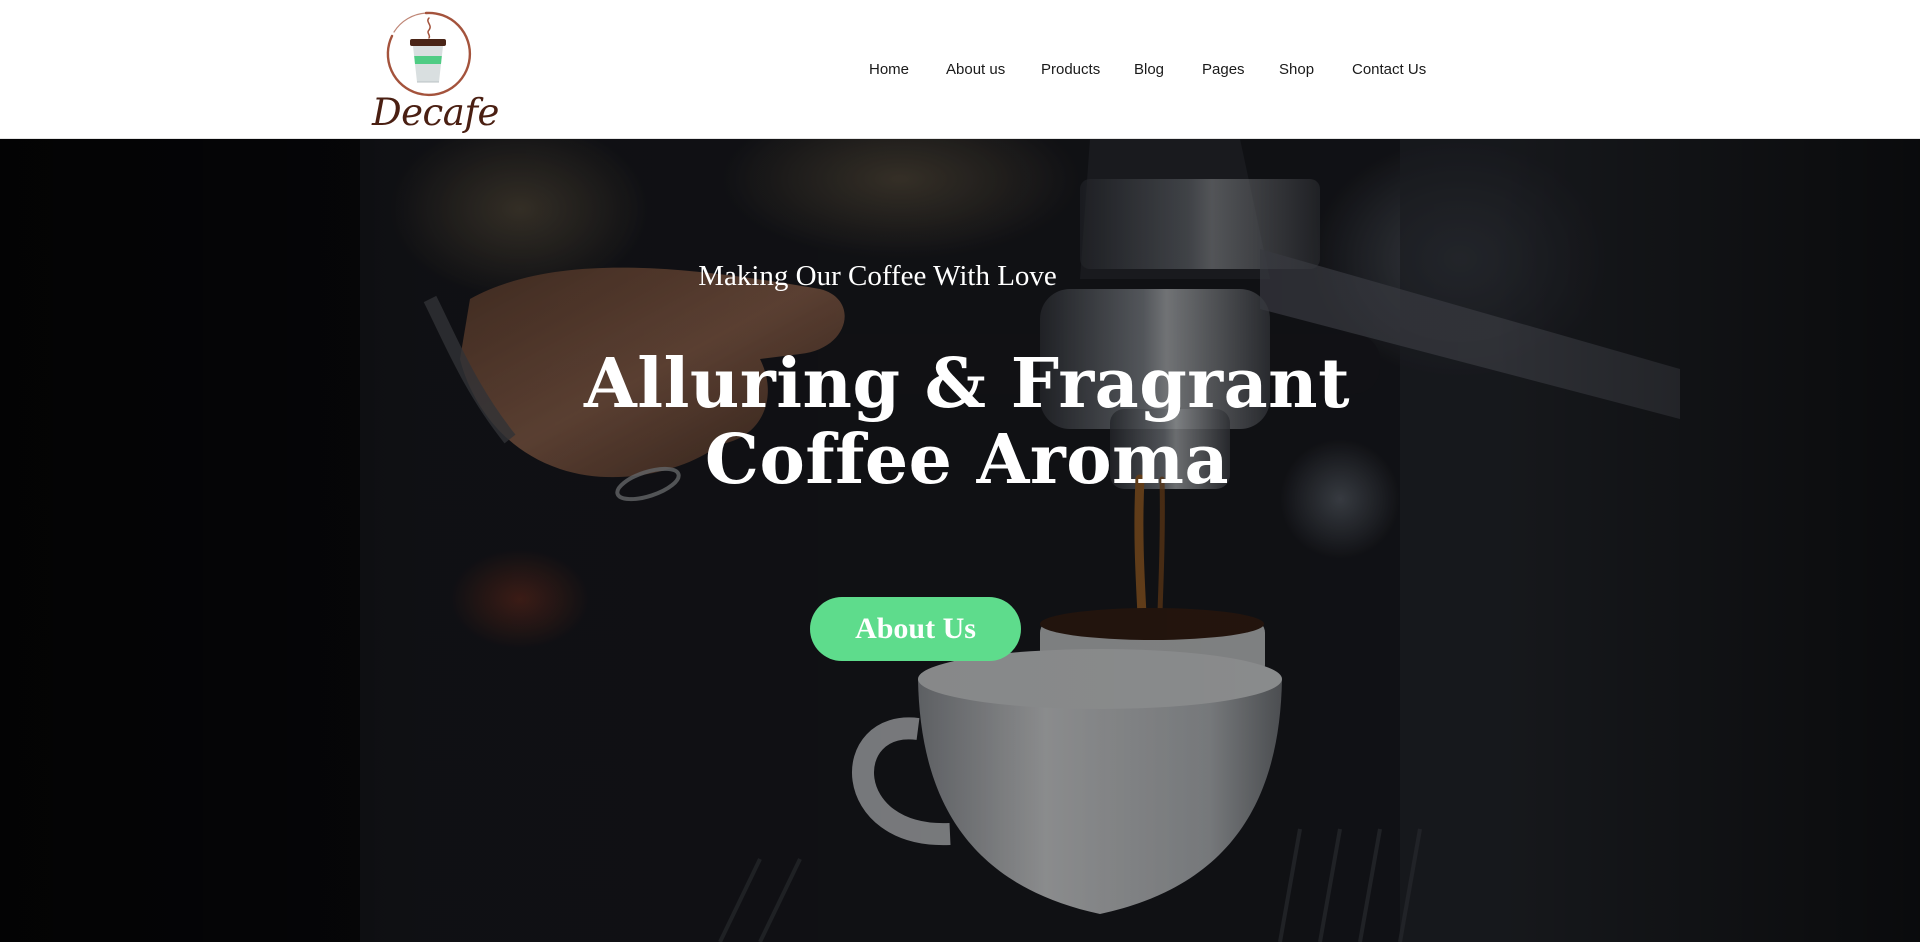  Describe the element at coordinates (1223, 70) in the screenshot. I see `nav-pages: Pages` at that location.